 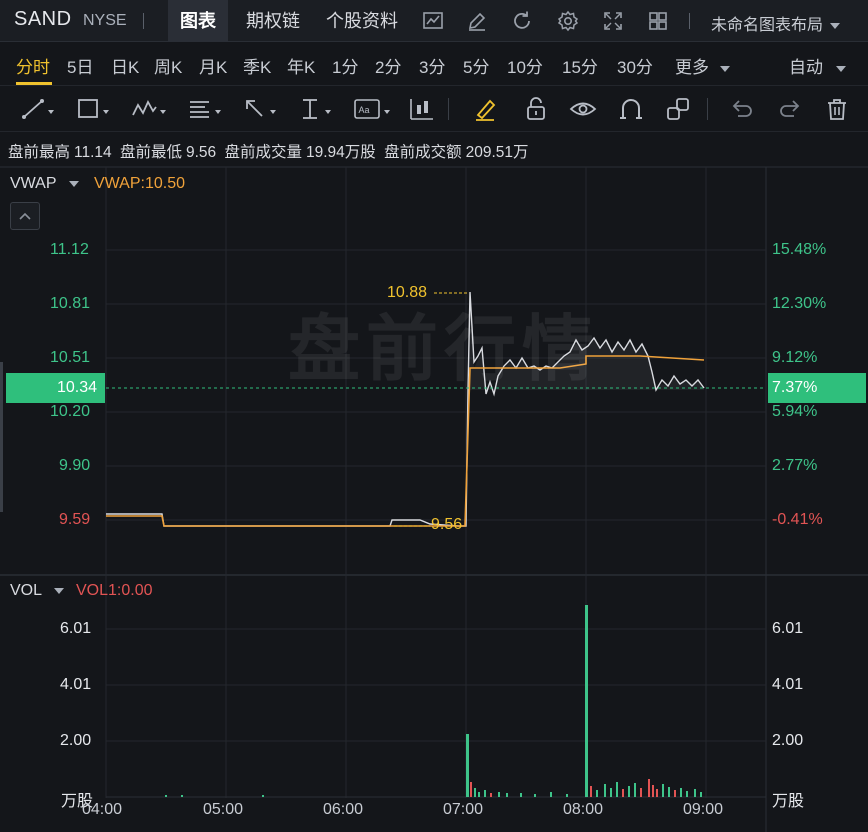 What do you see at coordinates (580, 65) in the screenshot?
I see `period-15min: 15分` at bounding box center [580, 65].